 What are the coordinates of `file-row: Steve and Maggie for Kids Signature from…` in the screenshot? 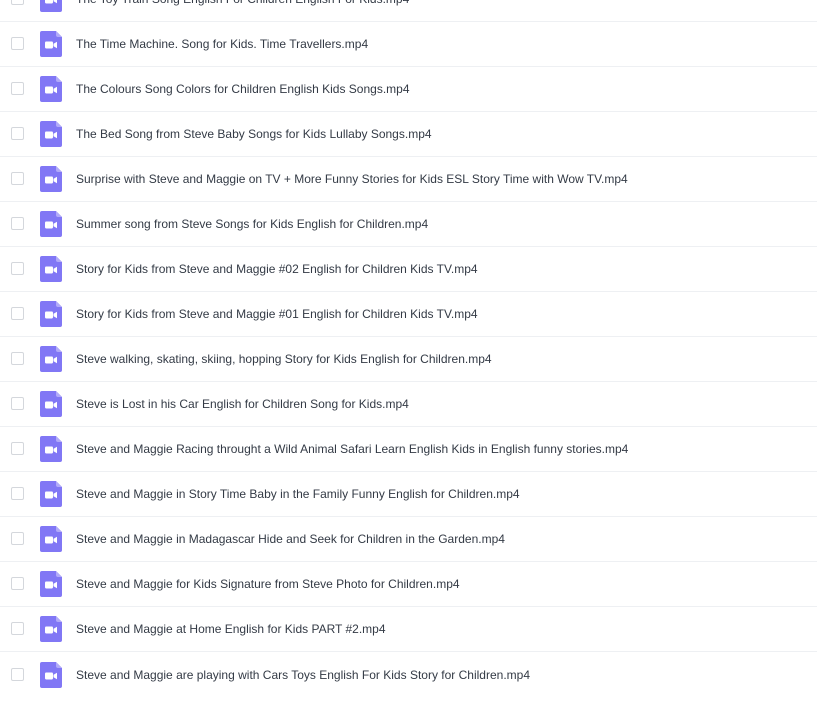 It's located at (408, 584).